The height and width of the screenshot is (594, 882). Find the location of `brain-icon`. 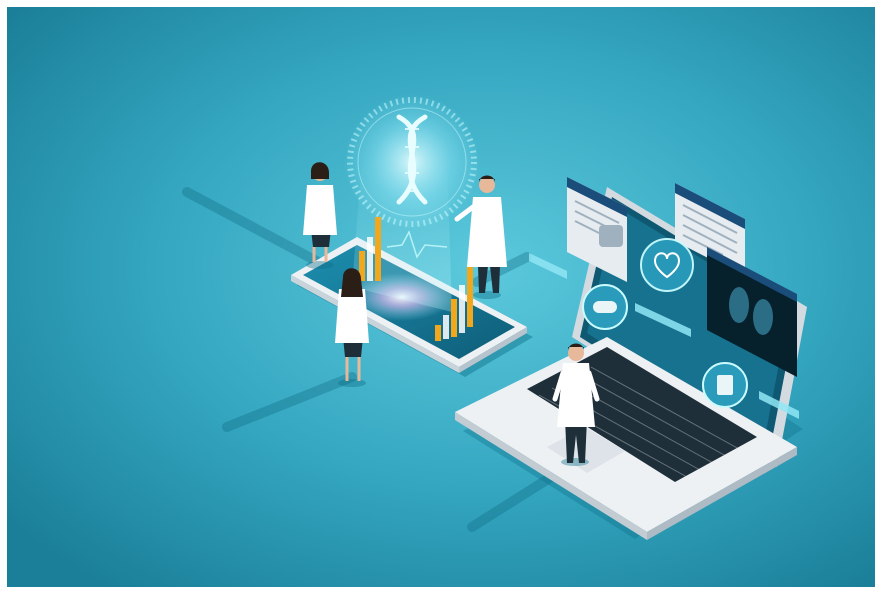

brain-icon is located at coordinates (611, 236).